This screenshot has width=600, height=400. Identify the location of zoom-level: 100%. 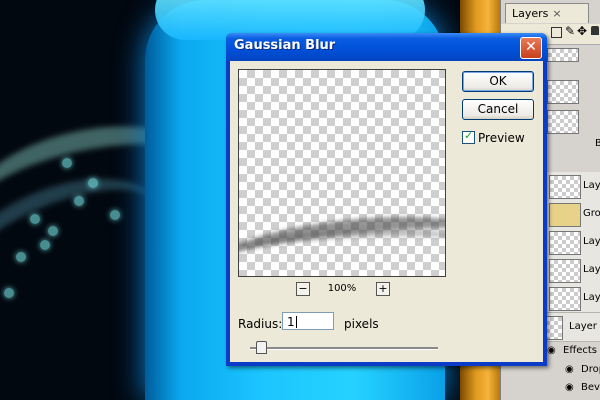
(342, 288).